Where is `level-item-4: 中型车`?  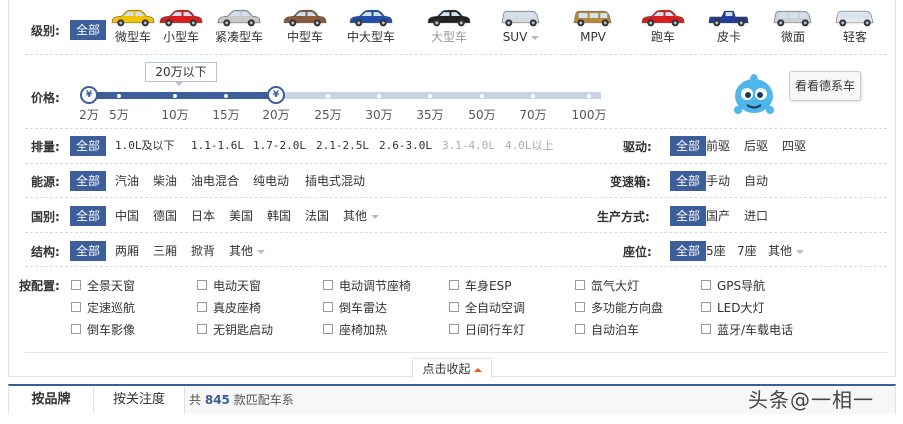 level-item-4: 中型车 is located at coordinates (305, 26).